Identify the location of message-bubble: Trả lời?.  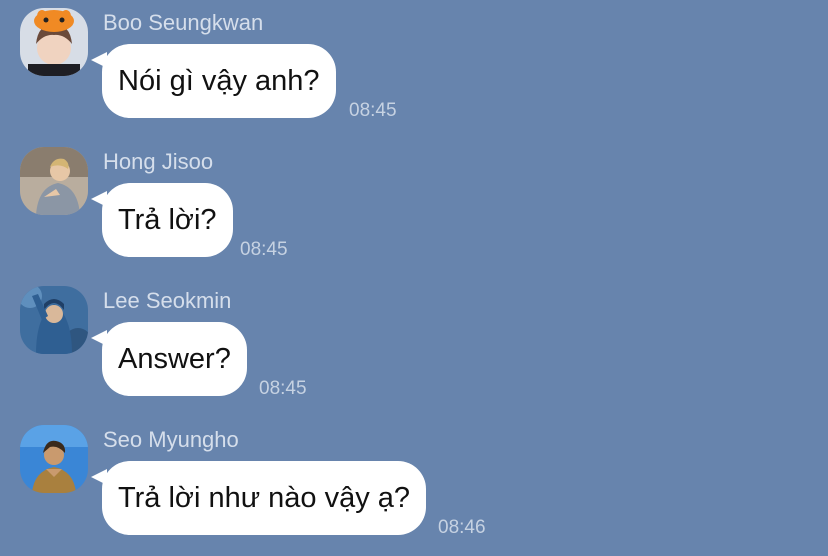
(167, 220).